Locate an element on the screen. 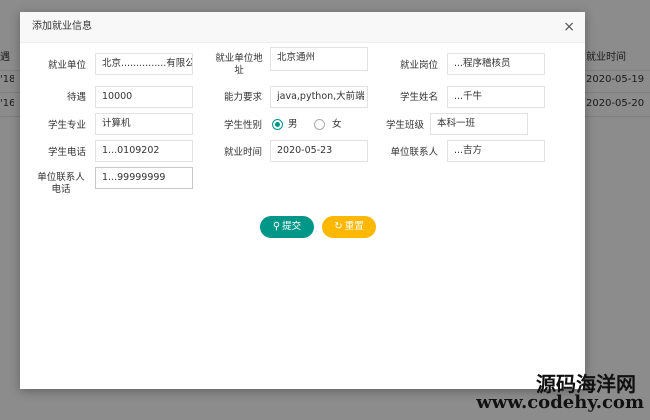 This screenshot has height=420, width=650. dialog-header: 添加就业信息 × is located at coordinates (302, 27).